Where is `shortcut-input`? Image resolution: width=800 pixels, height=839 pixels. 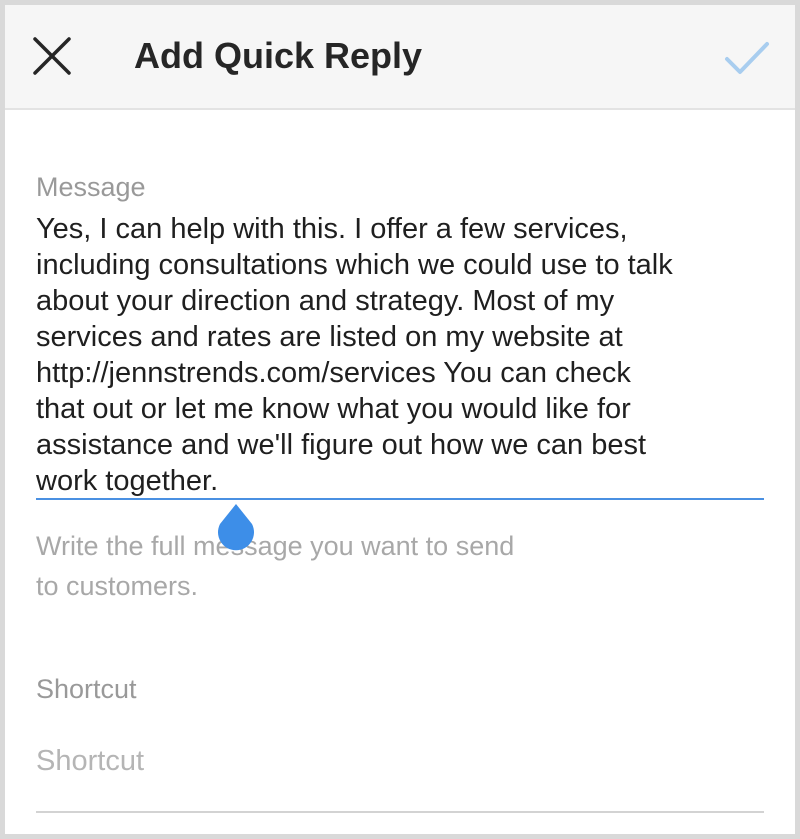 shortcut-input is located at coordinates (400, 761).